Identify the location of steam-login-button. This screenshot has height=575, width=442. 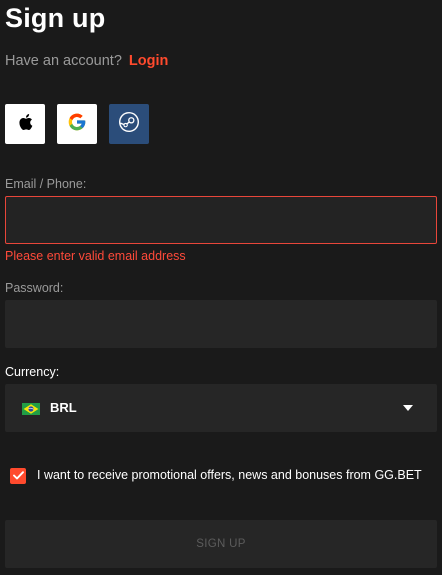
(129, 124).